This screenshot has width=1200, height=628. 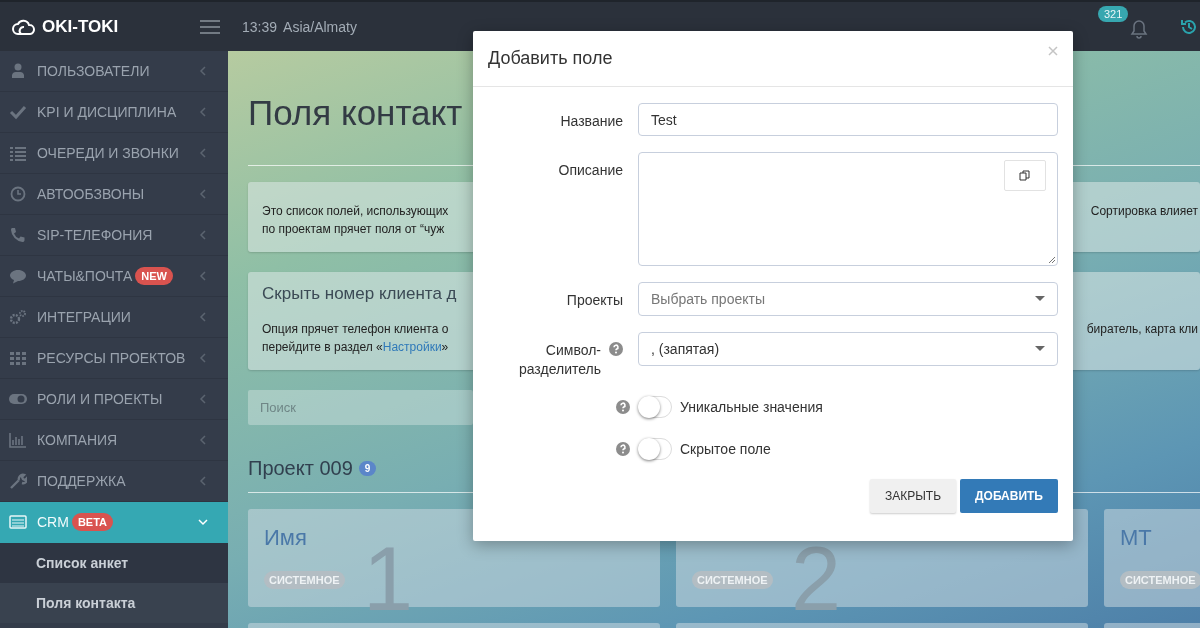 What do you see at coordinates (114, 276) in the screenshot?
I see `sidebar-item: ЧАТЫ&ПОЧТА NEW` at bounding box center [114, 276].